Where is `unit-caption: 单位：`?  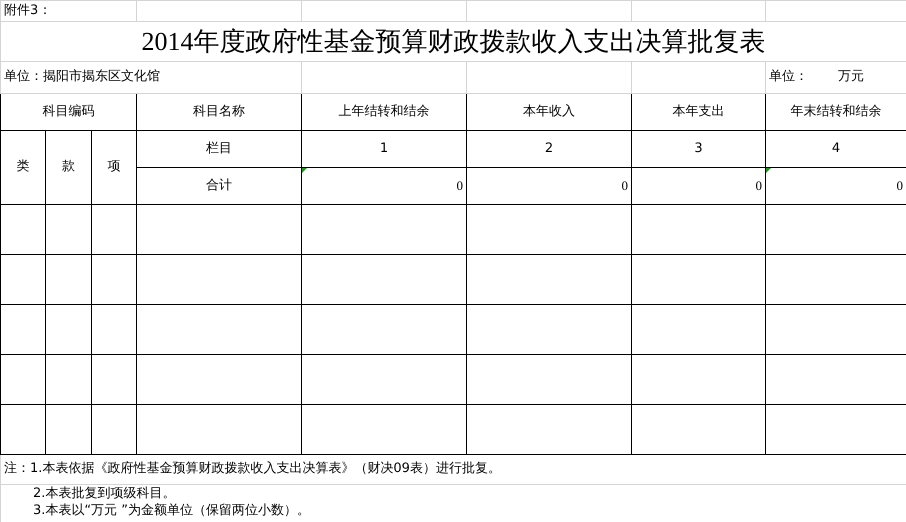
unit-caption: 单位： is located at coordinates (788, 76).